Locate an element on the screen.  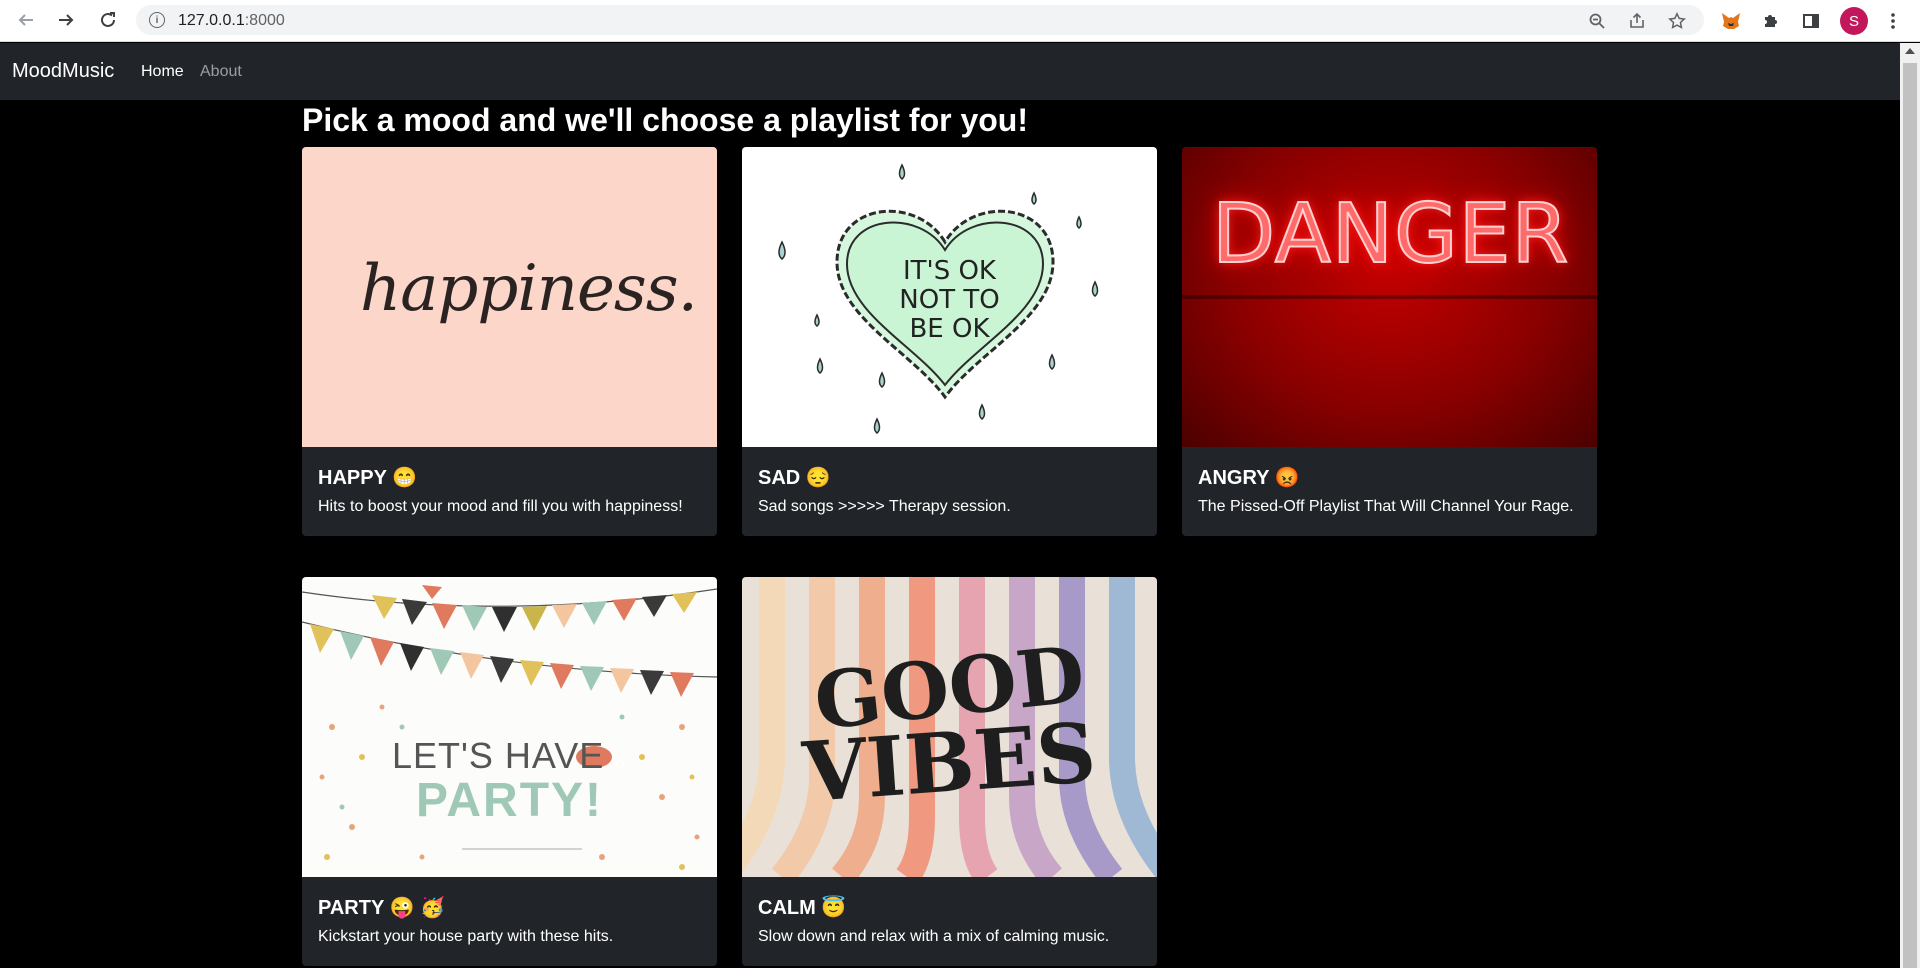
card-title: HAPPY 😁 is located at coordinates (368, 478).